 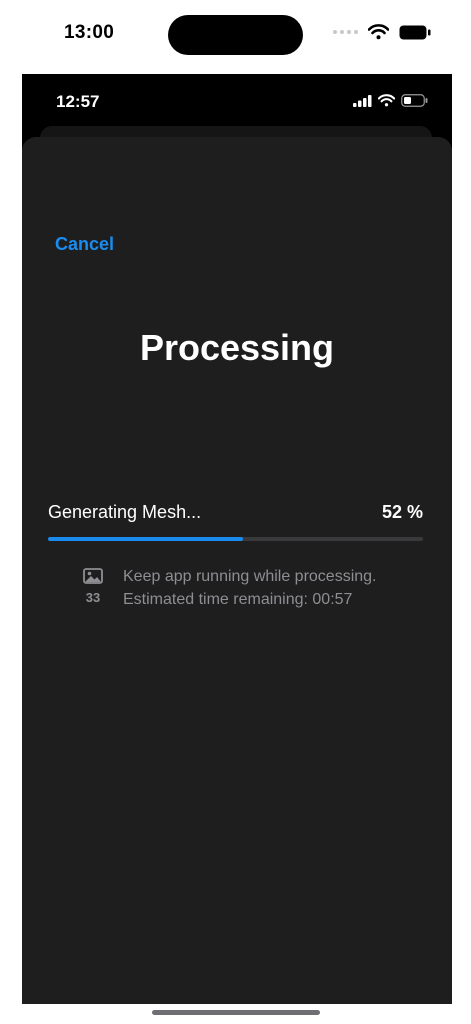 I want to click on progress-bar-fill, so click(x=145, y=539).